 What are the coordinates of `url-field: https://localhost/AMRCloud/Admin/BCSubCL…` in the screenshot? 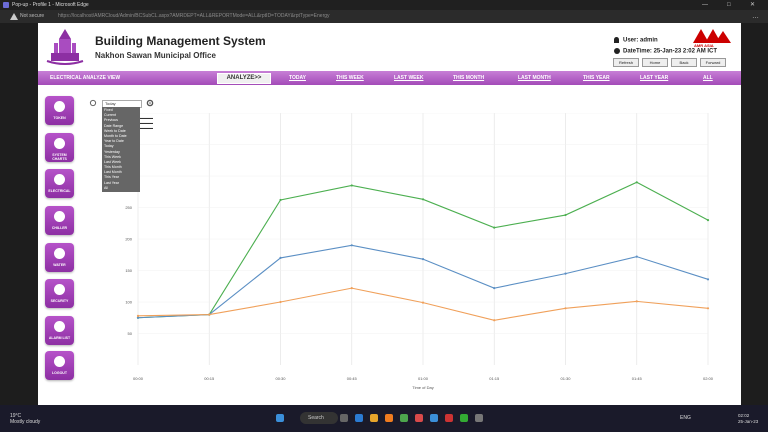 It's located at (194, 16).